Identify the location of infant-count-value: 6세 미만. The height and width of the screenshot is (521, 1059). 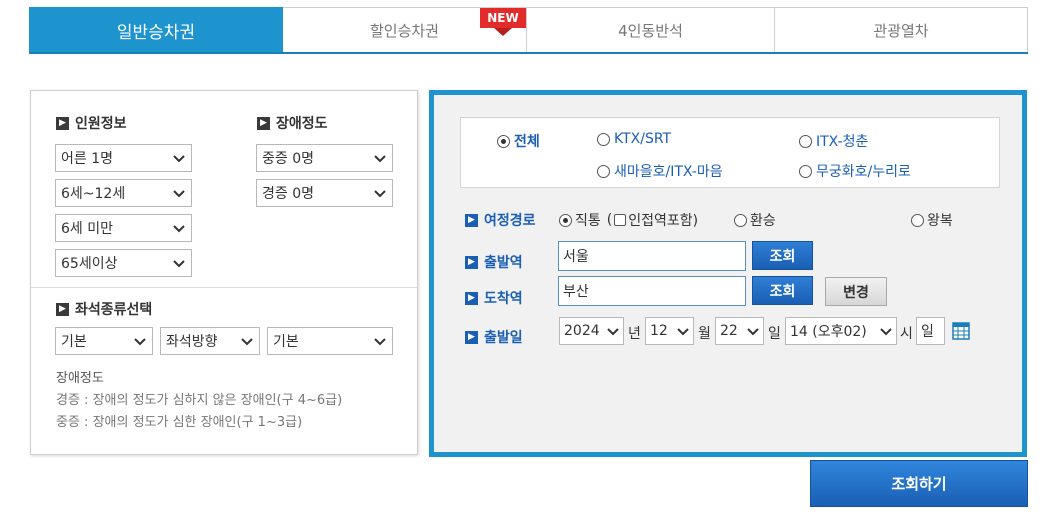
(87, 229).